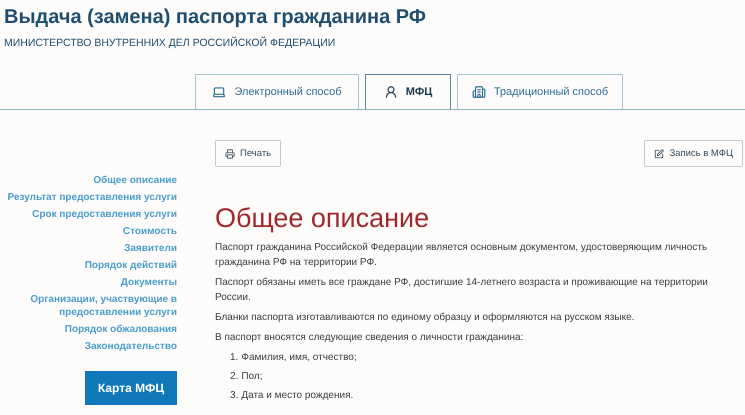 Image resolution: width=745 pixels, height=415 pixels. What do you see at coordinates (234, 358) in the screenshot?
I see `list-number: 1.` at bounding box center [234, 358].